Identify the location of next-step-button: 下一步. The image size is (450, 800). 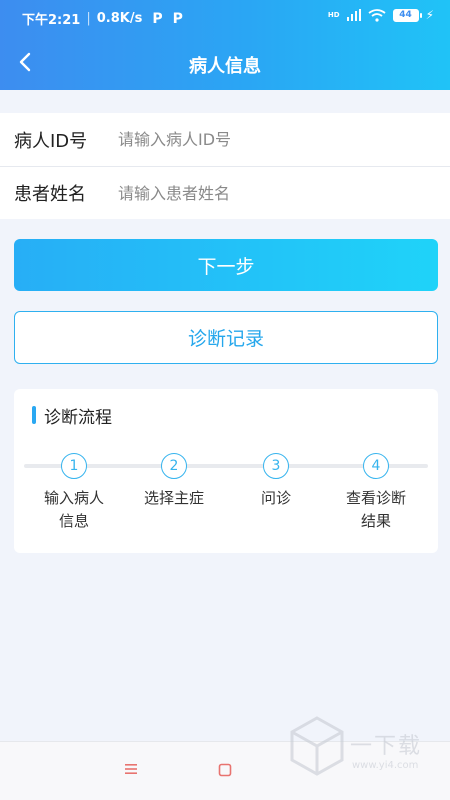
(226, 265).